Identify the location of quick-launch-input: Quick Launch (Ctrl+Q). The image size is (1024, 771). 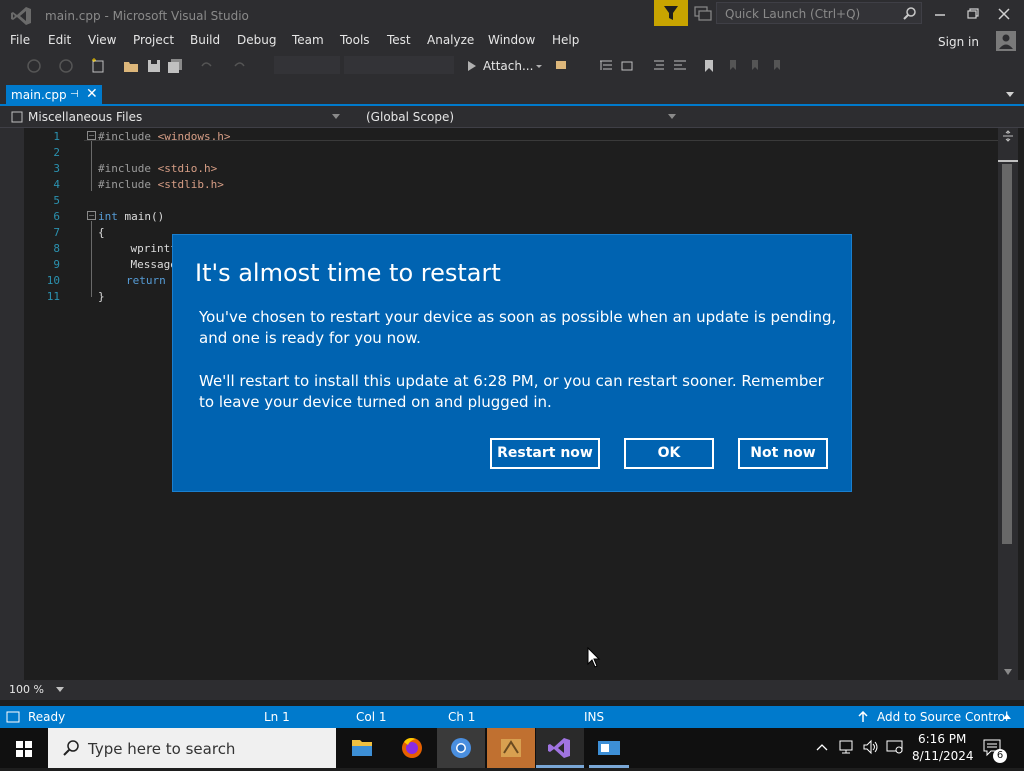
(819, 13).